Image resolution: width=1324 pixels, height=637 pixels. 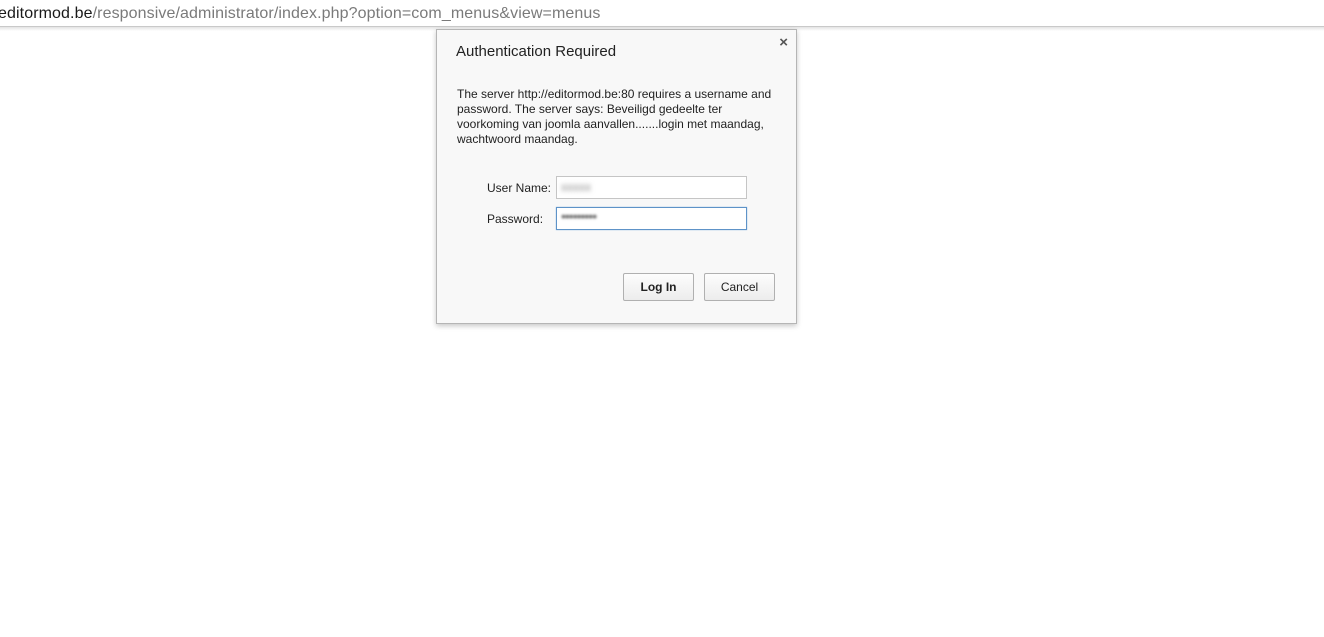 What do you see at coordinates (739, 287) in the screenshot?
I see `cancel-button: Cancel` at bounding box center [739, 287].